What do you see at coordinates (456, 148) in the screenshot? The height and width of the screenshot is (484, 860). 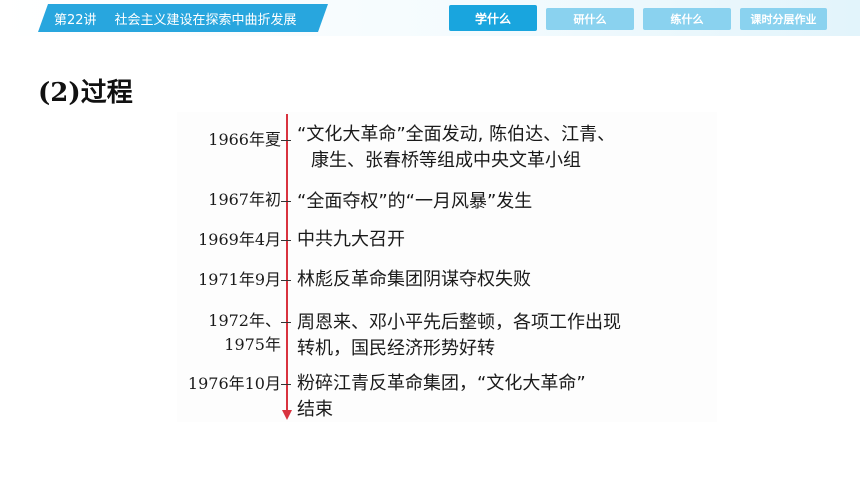 I see `event-text: “文化大革命”全面发动, 陈伯达、江青、 康生、张春桥等组成中央文革小组` at bounding box center [456, 148].